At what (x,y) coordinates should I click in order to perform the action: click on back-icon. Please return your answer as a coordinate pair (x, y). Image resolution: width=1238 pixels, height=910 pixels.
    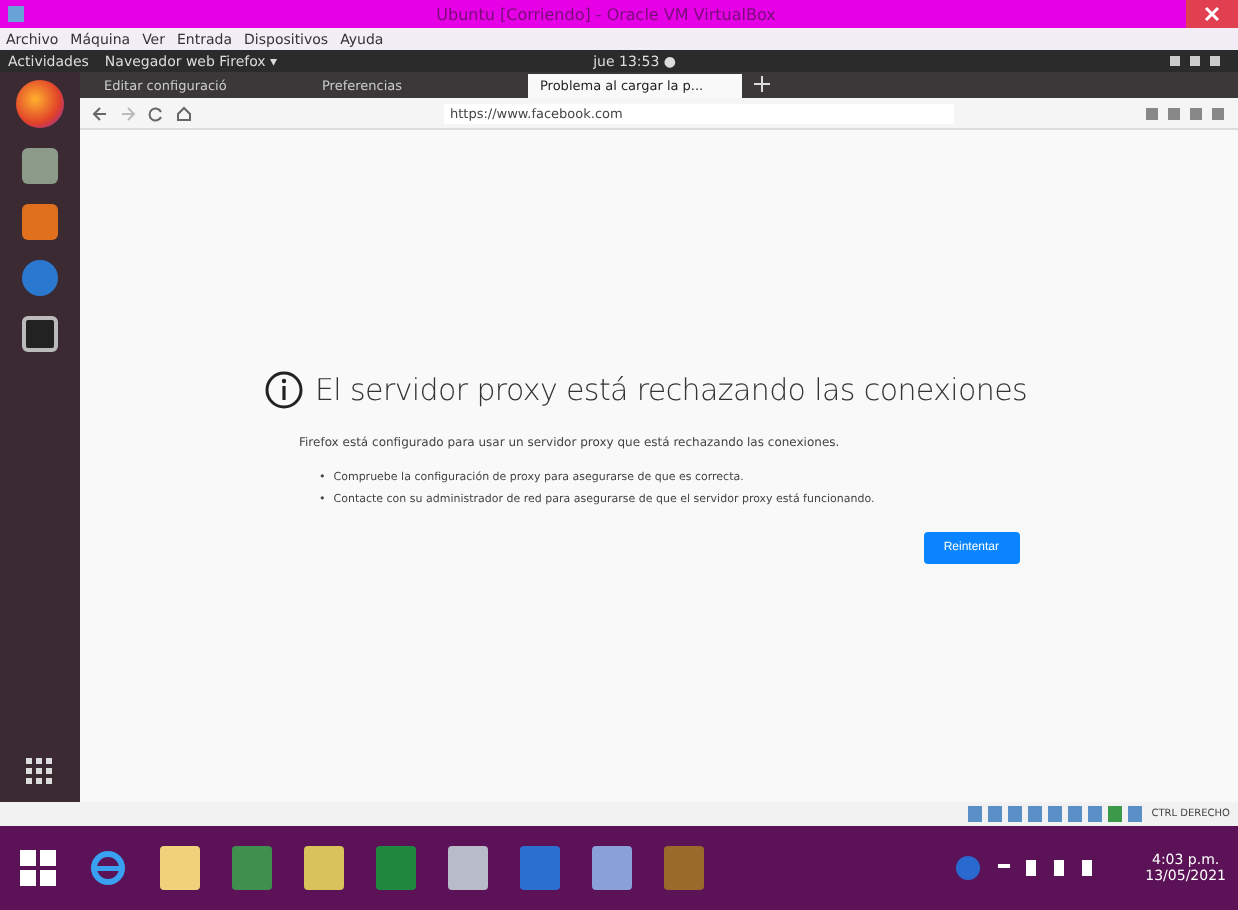
    Looking at the image, I should click on (100, 113).